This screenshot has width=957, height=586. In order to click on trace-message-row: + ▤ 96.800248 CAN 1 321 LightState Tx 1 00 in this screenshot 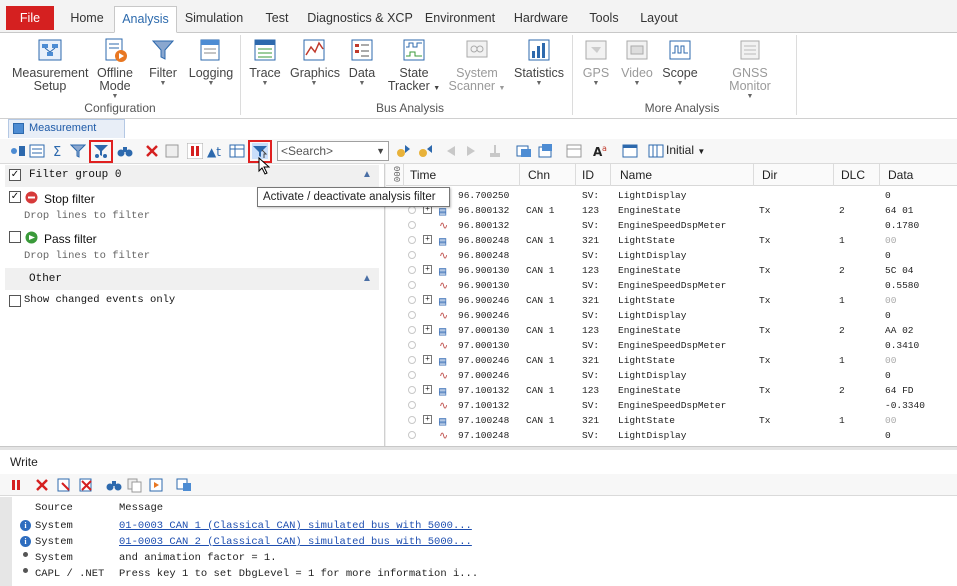, I will do `click(671, 241)`.